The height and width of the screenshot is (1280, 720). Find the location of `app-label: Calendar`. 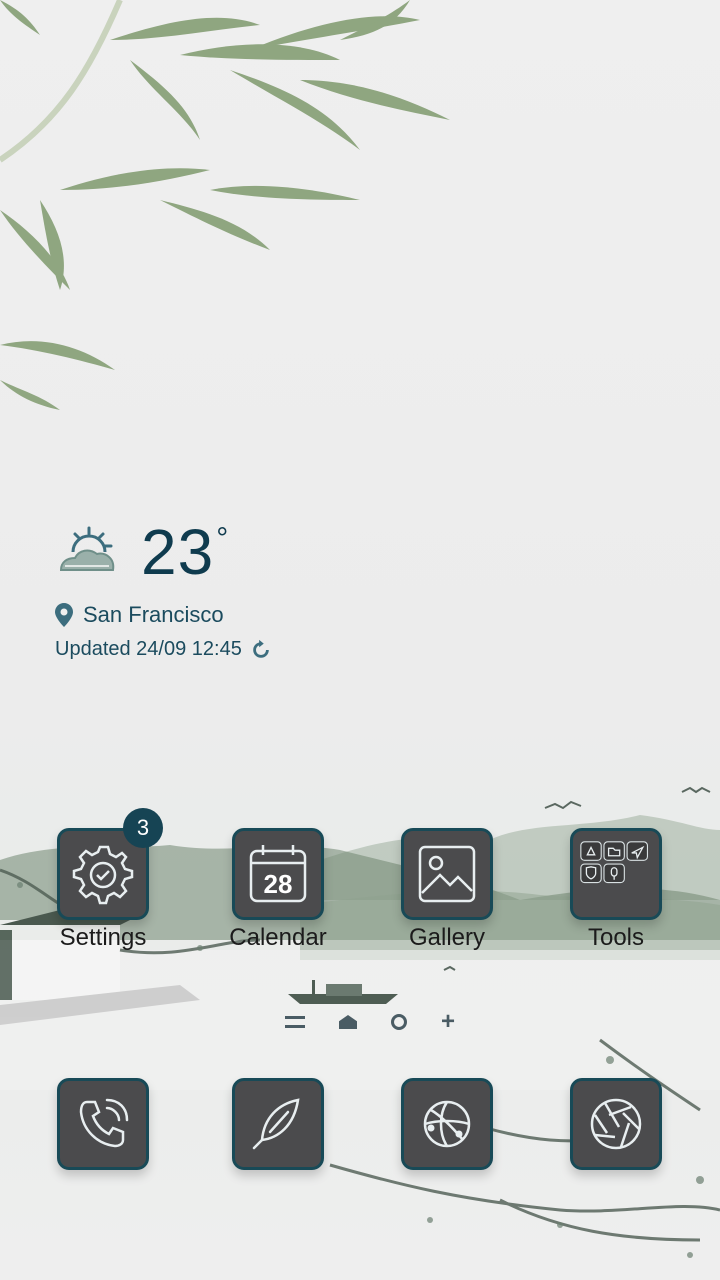

app-label: Calendar is located at coordinates (278, 937).